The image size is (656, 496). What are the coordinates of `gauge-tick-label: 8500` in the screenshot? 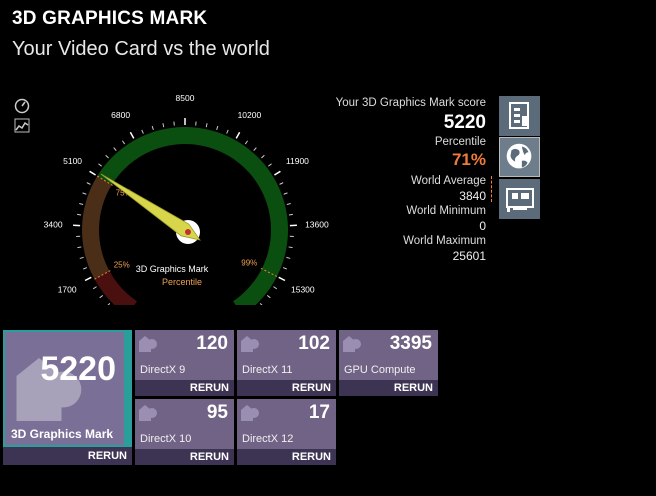 It's located at (185, 98).